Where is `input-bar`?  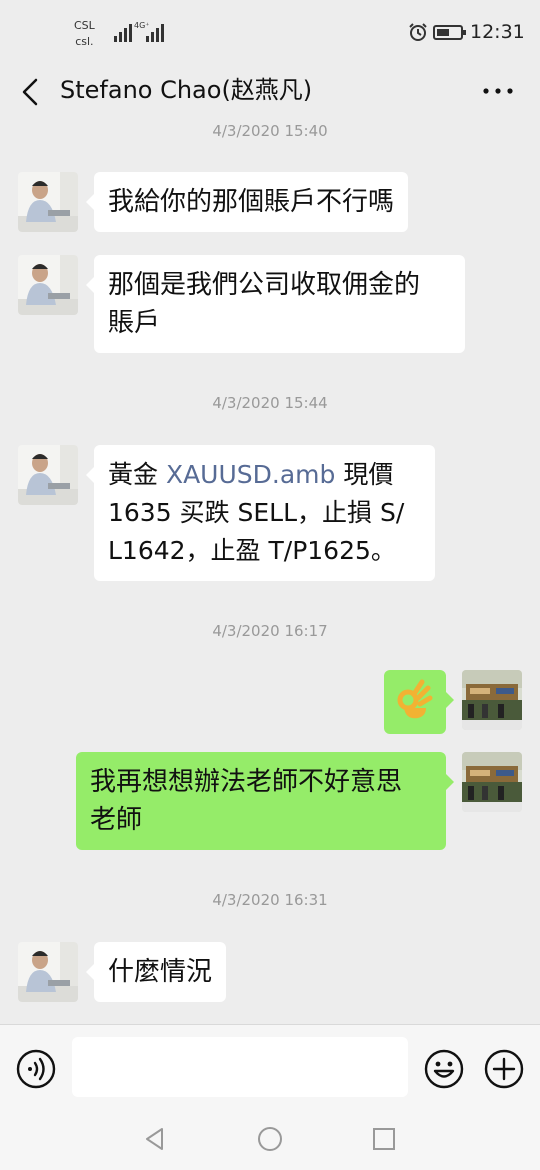 input-bar is located at coordinates (270, 1067).